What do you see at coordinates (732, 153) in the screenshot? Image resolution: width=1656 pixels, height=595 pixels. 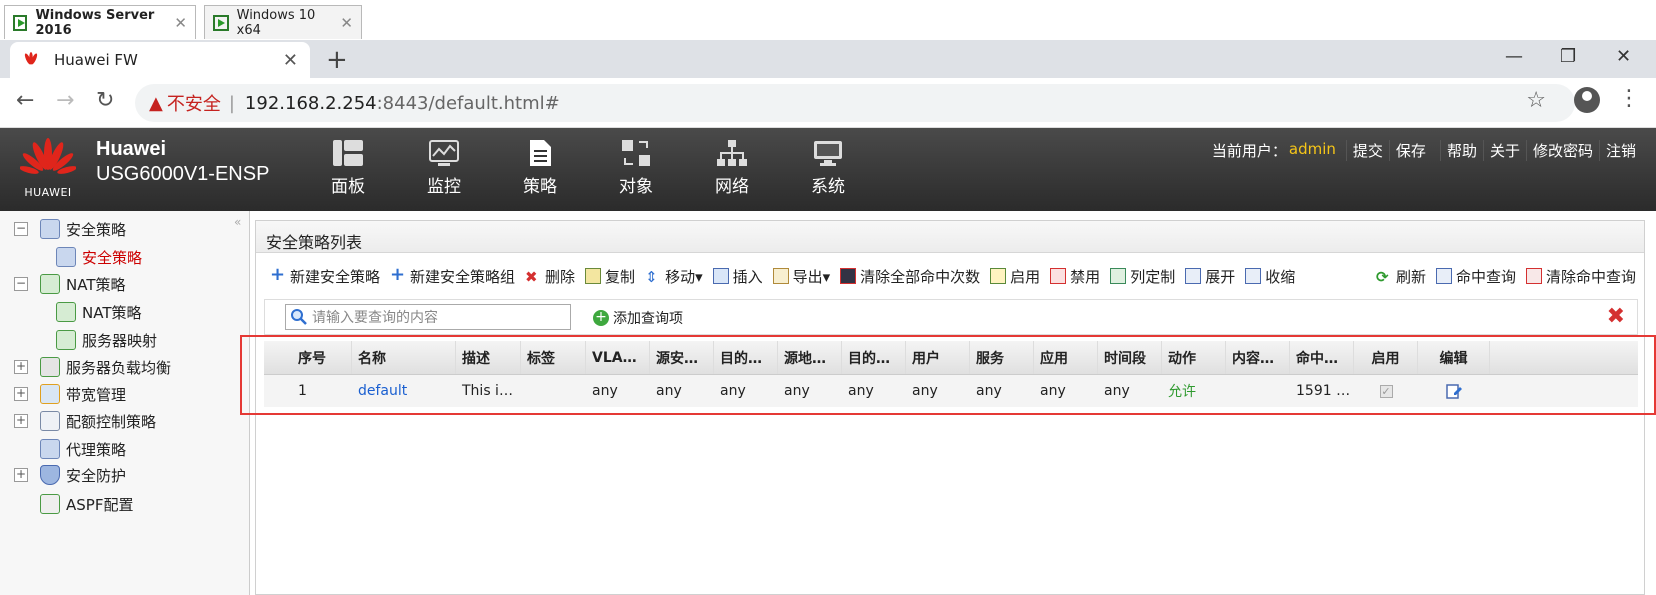 I see `network-icon` at bounding box center [732, 153].